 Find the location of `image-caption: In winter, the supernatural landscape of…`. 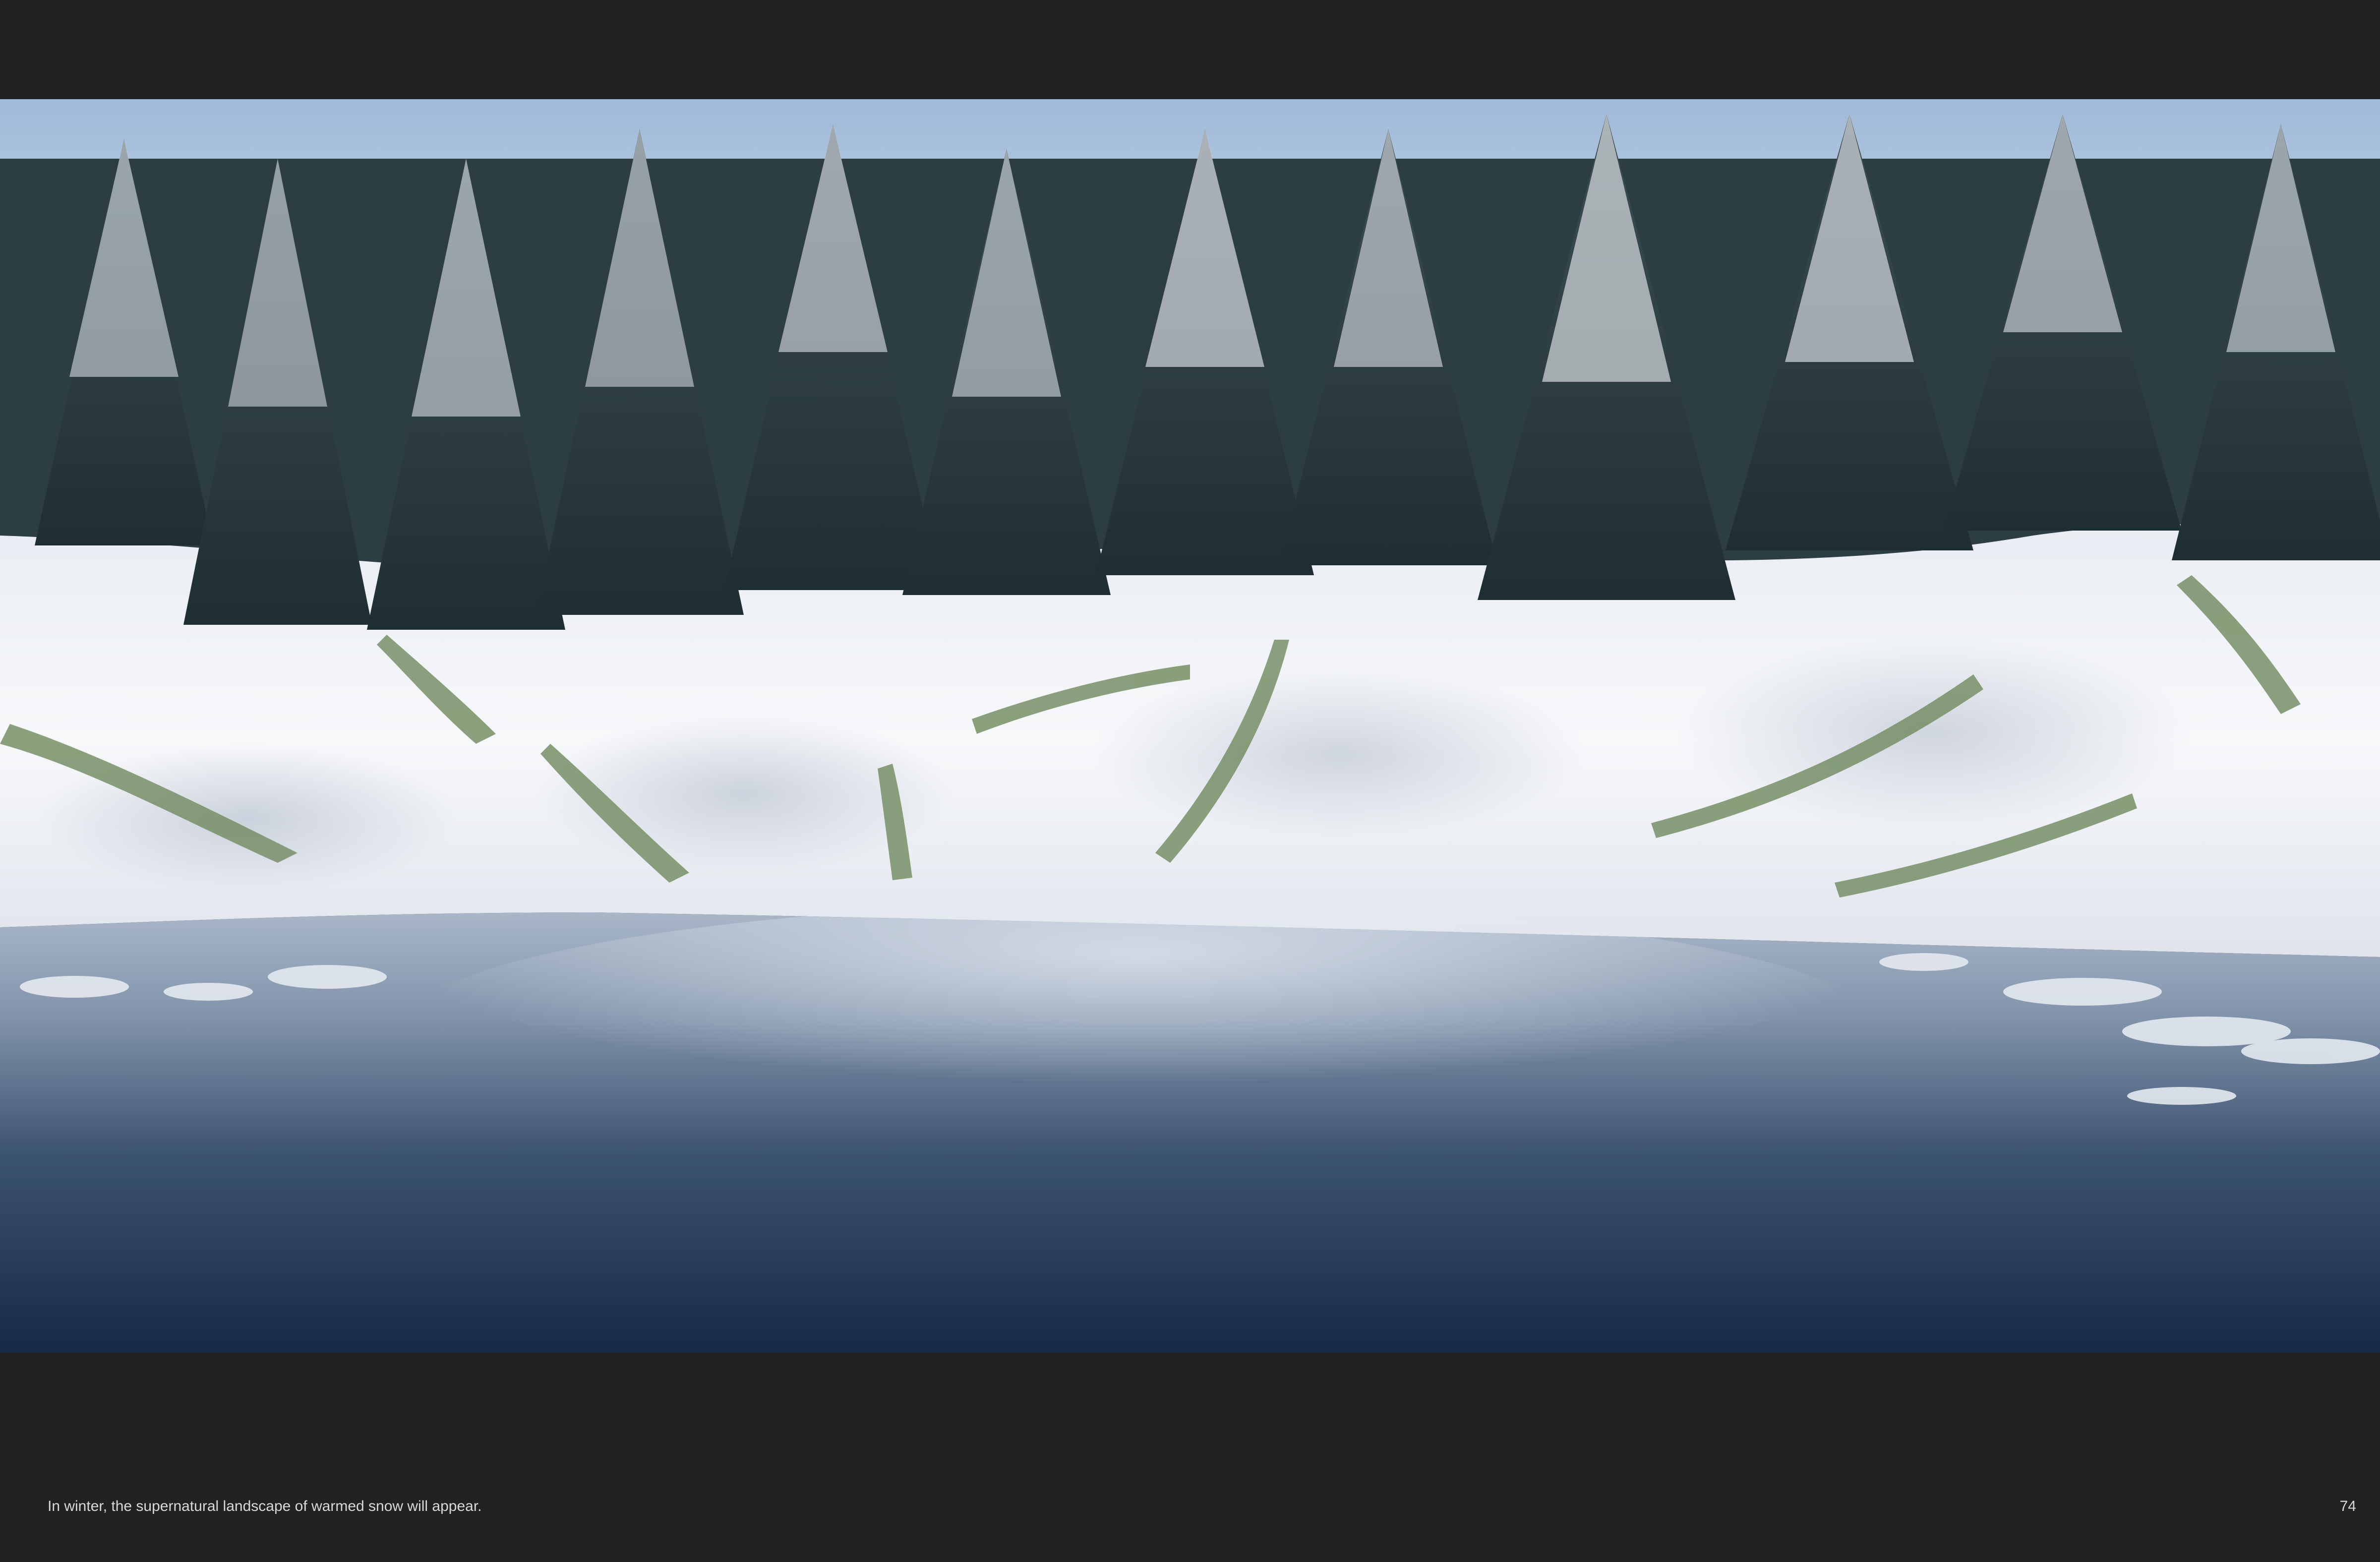

image-caption: In winter, the supernatural landscape of… is located at coordinates (265, 1506).